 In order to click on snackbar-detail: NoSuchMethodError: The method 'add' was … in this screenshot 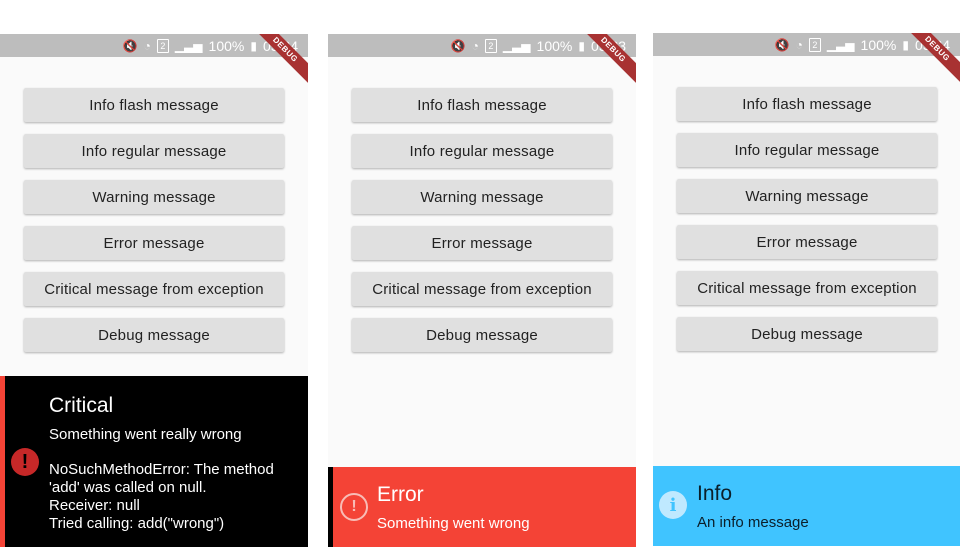, I will do `click(161, 497)`.